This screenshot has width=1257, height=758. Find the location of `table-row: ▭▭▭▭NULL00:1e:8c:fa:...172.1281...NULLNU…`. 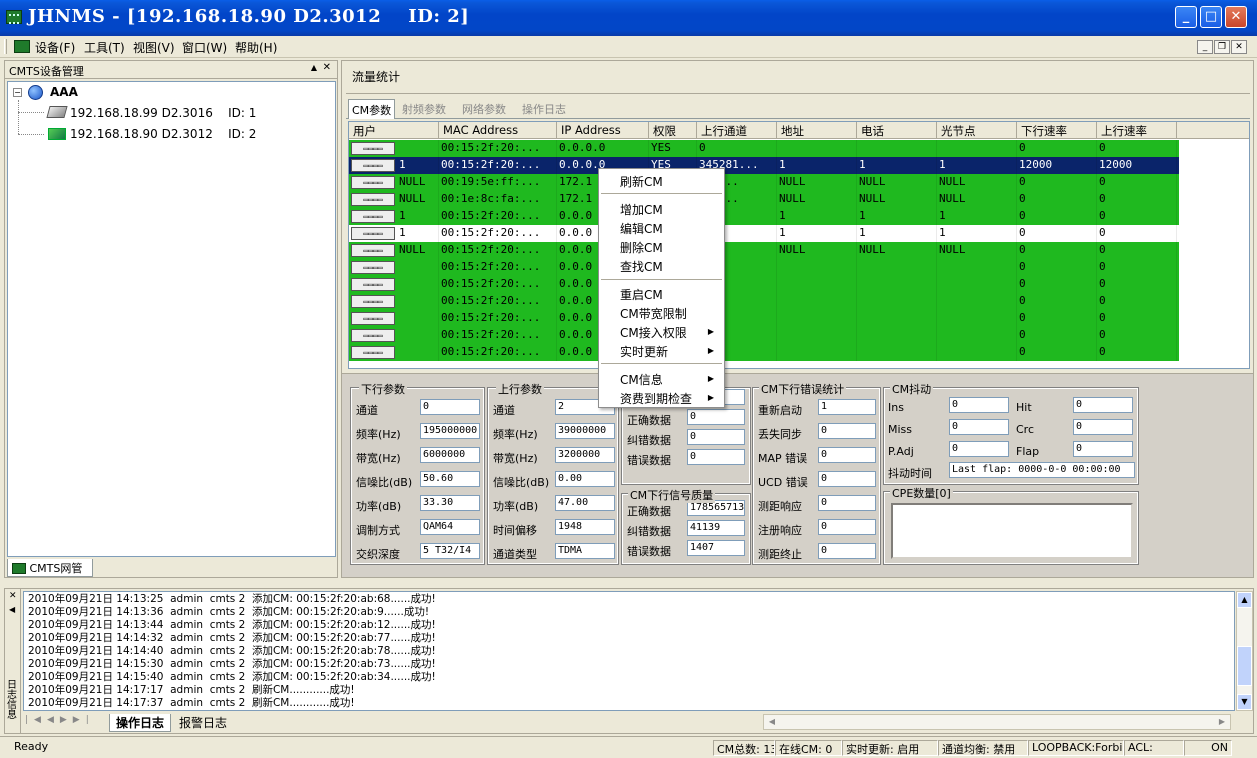

table-row: ▭▭▭▭NULL00:1e:8c:fa:...172.1281...NULLNU… is located at coordinates (764, 199).